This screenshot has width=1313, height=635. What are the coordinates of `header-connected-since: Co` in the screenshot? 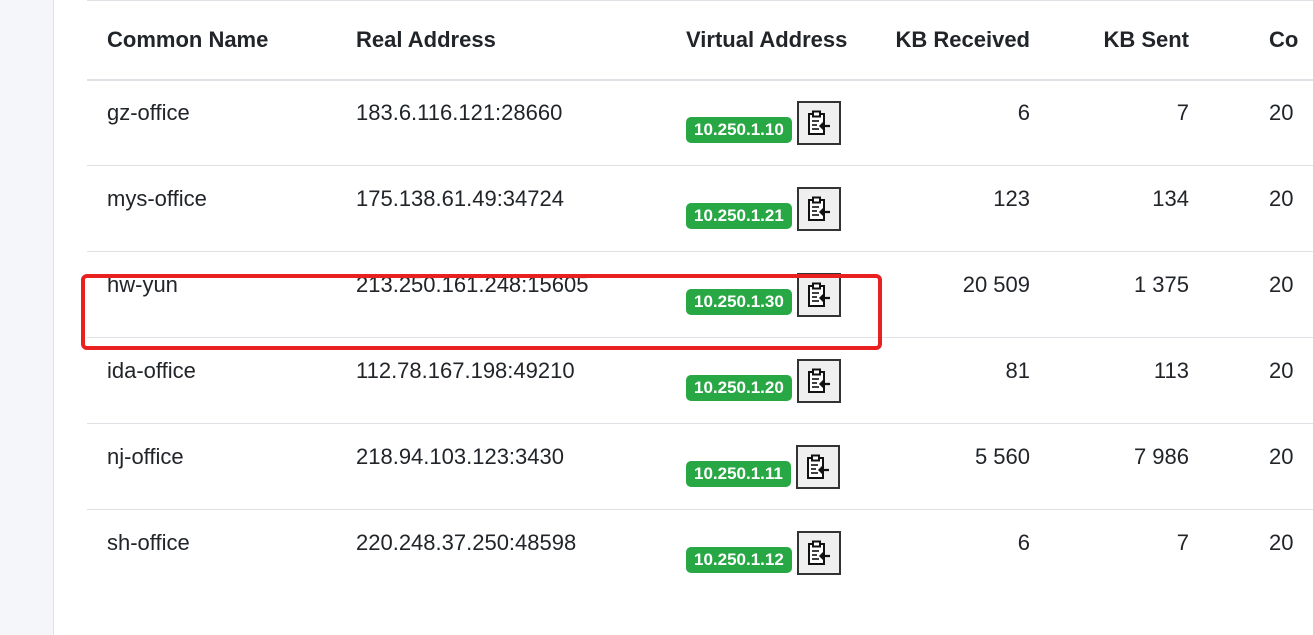 It's located at (1277, 40).